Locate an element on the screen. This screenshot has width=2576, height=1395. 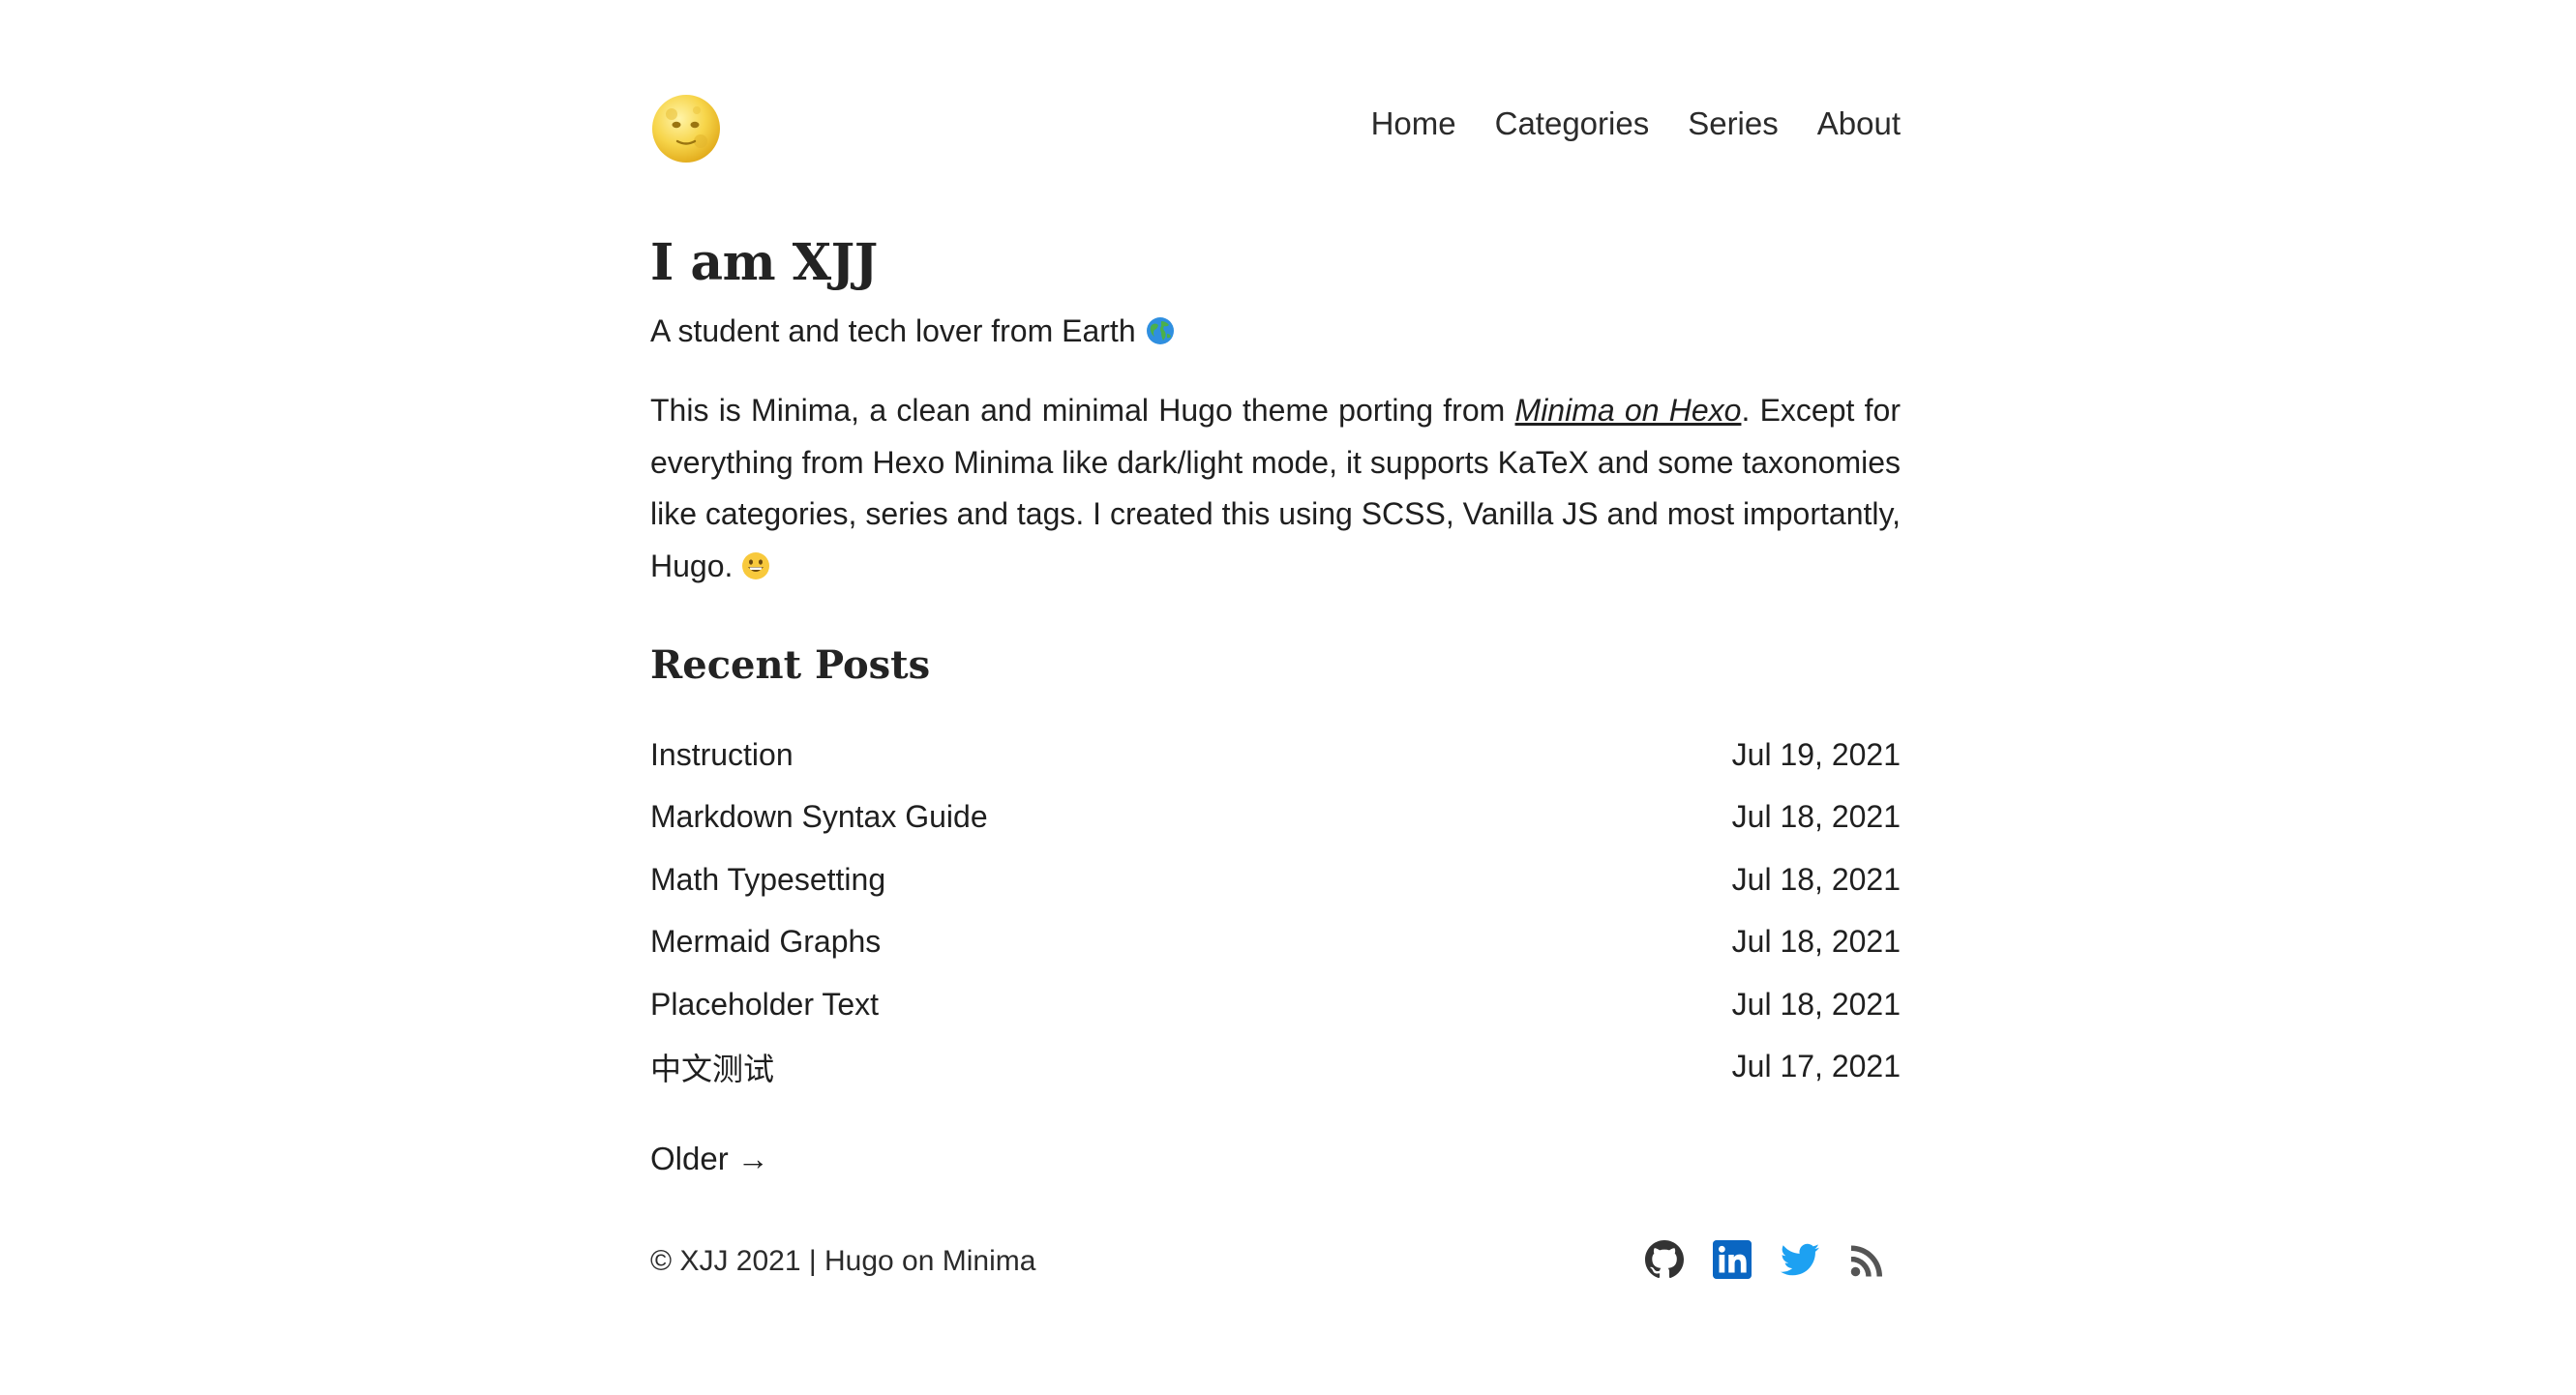
site-header: Home Categories Series About is located at coordinates (1275, 128).